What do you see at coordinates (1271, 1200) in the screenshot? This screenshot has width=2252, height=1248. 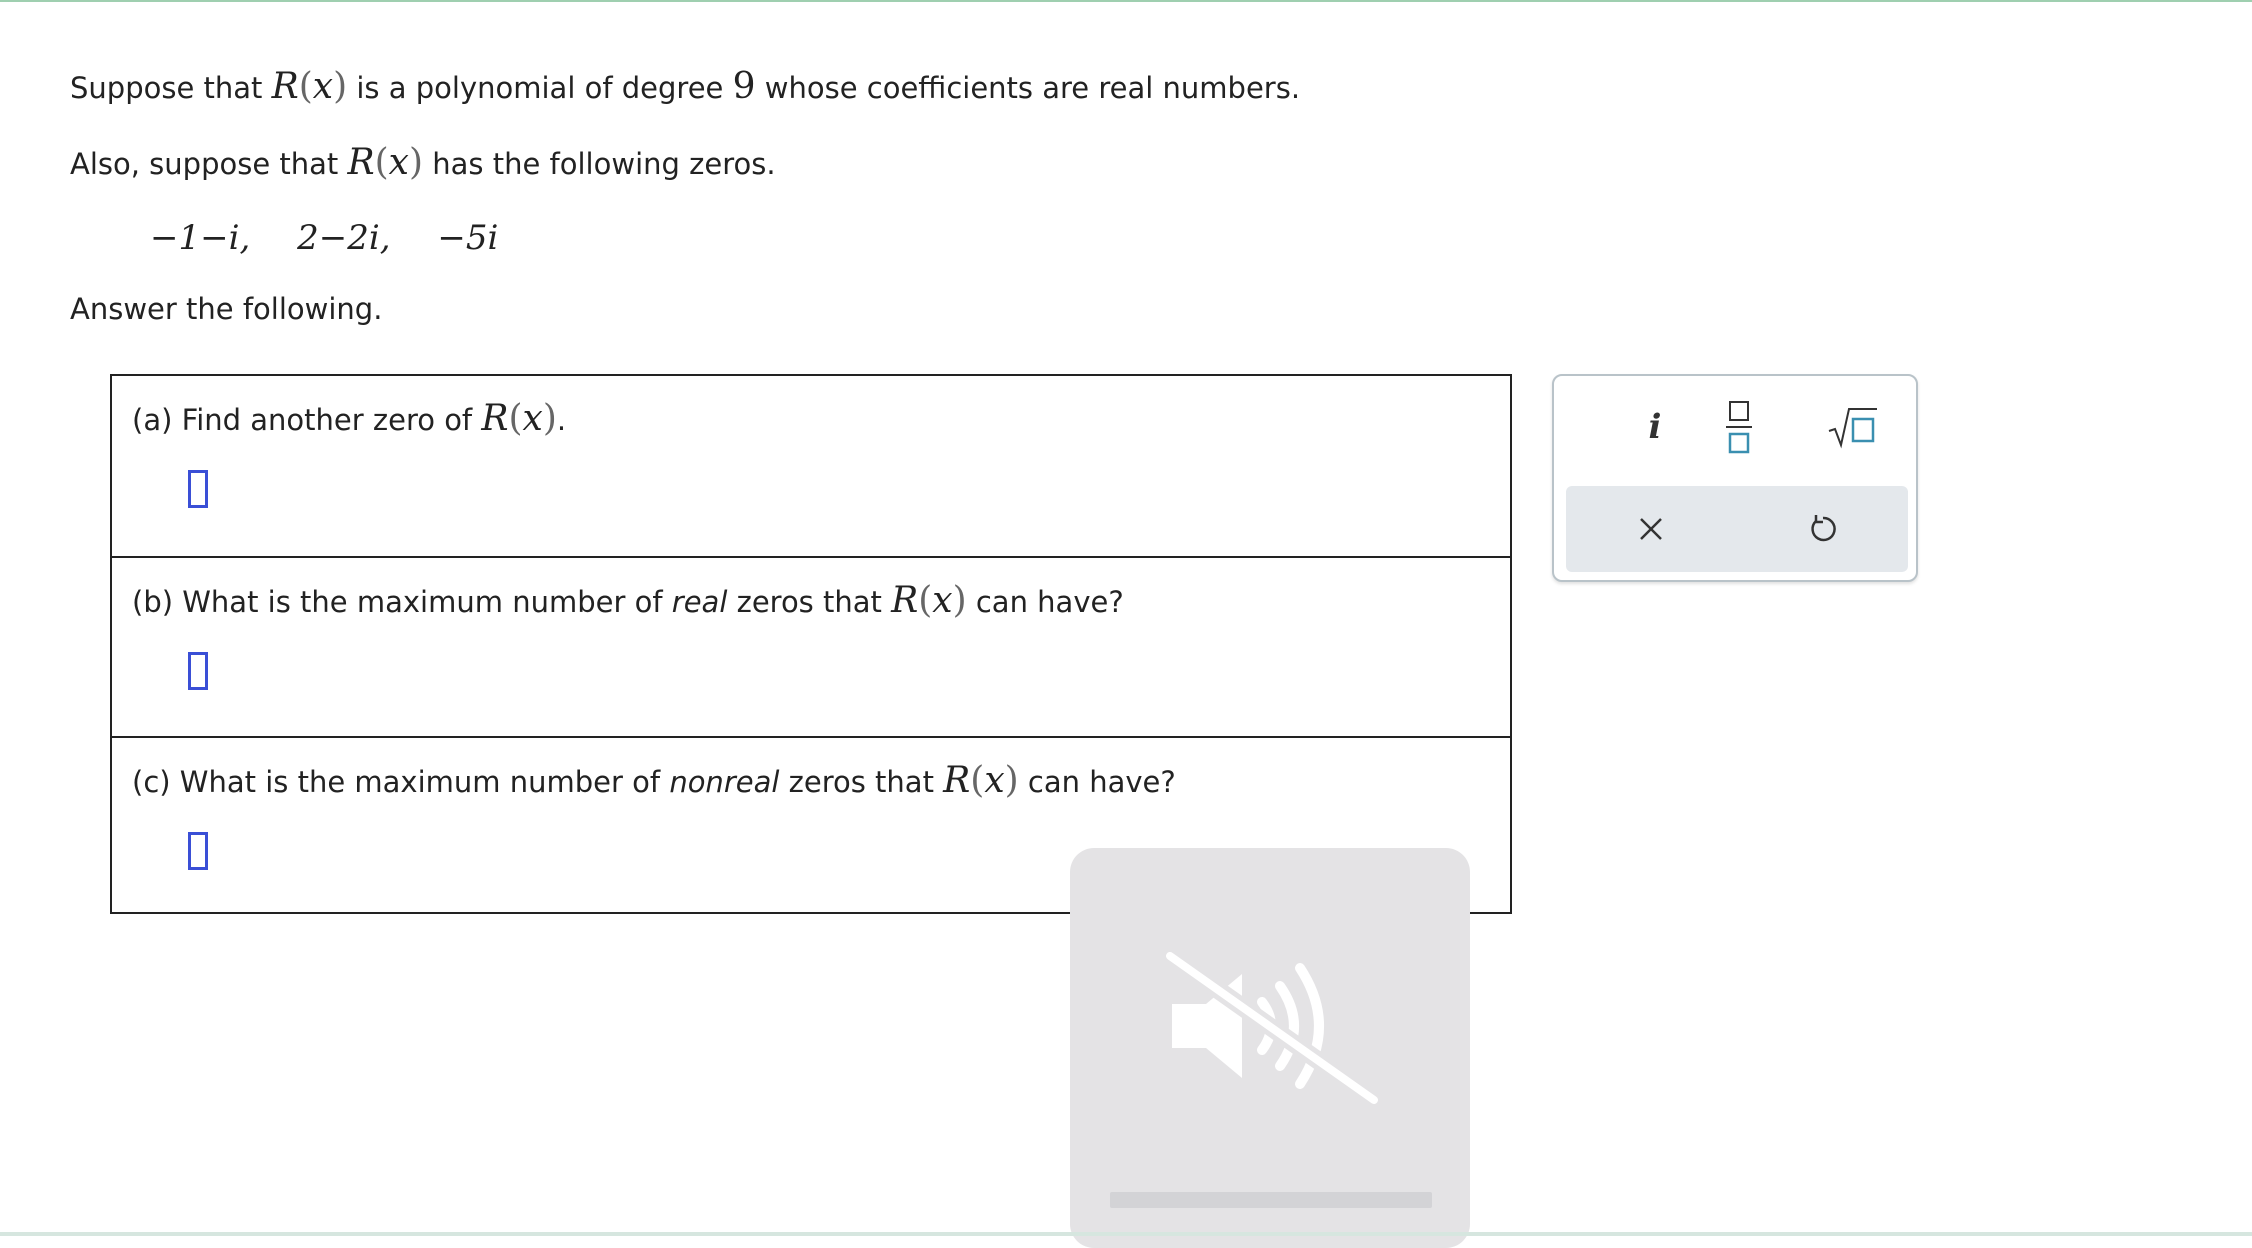 I see `audio-progress-bar` at bounding box center [1271, 1200].